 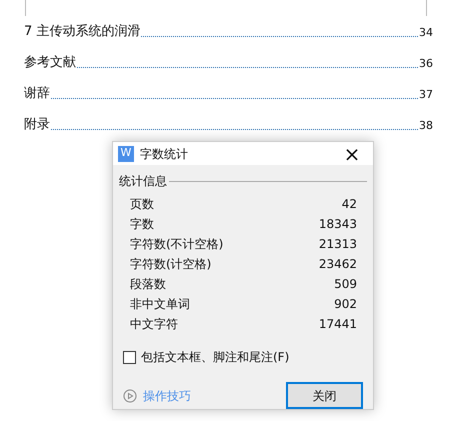 What do you see at coordinates (82, 31) in the screenshot?
I see `toc-entry-title: 7 主传动系统的润滑` at bounding box center [82, 31].